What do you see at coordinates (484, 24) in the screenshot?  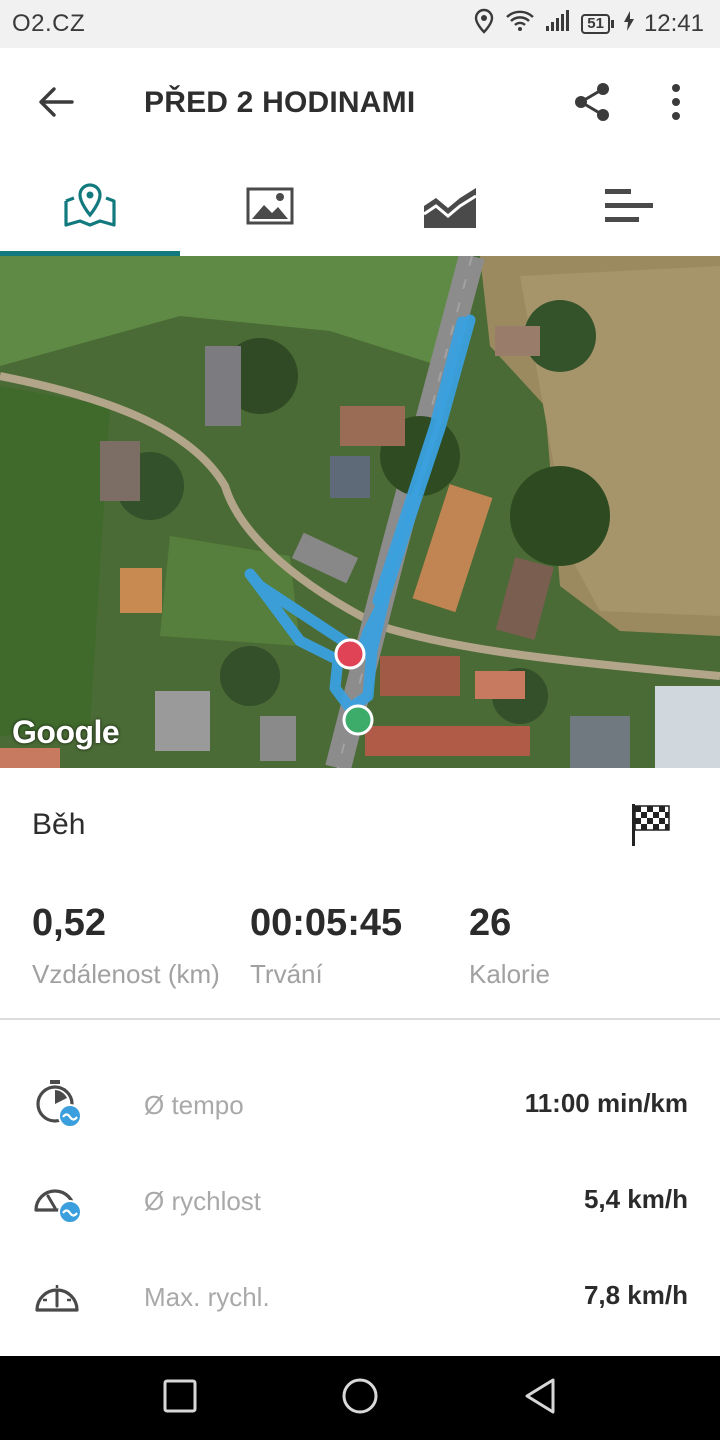 I see `location-icon` at bounding box center [484, 24].